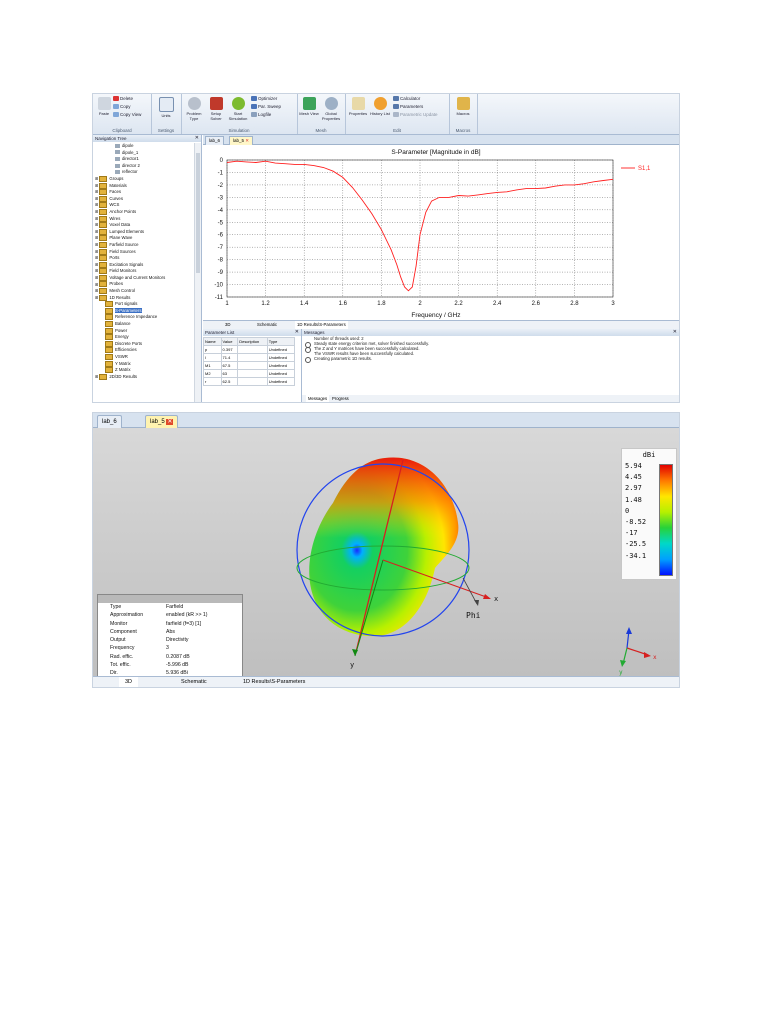 The height and width of the screenshot is (1024, 768). Describe the element at coordinates (144, 219) in the screenshot. I see `tree-item: ⊞ Wires` at that location.